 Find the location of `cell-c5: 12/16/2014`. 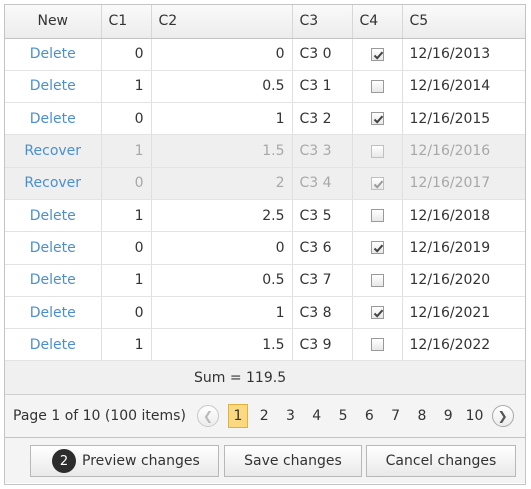

cell-c5: 12/16/2014 is located at coordinates (463, 87).